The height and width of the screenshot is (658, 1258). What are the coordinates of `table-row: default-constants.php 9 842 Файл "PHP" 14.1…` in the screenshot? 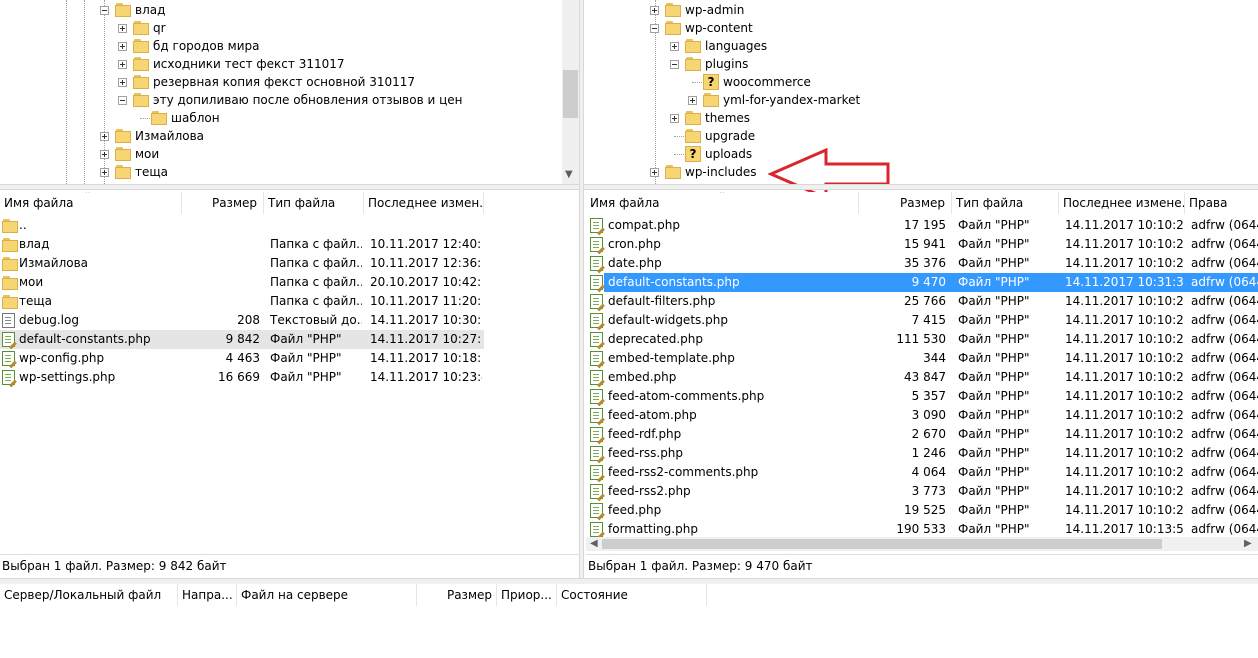 It's located at (242, 339).